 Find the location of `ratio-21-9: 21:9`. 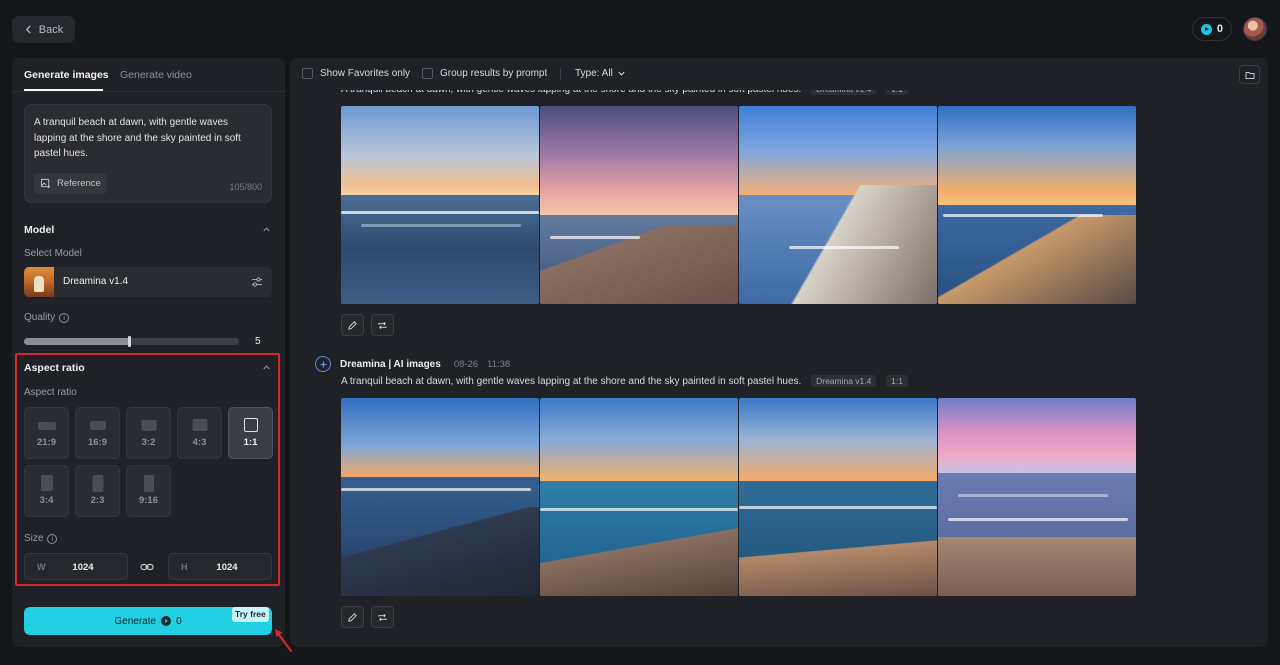

ratio-21-9: 21:9 is located at coordinates (46, 433).